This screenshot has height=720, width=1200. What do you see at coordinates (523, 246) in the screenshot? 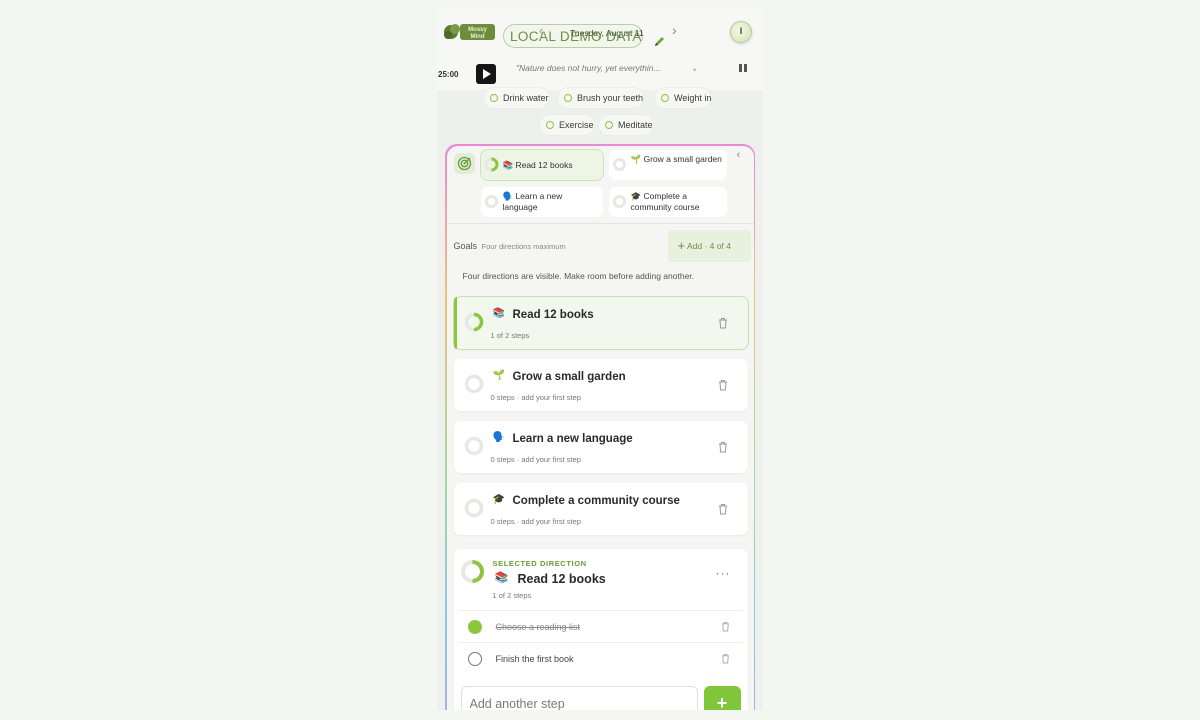
I see `goals-hint: Four directions maximum` at bounding box center [523, 246].